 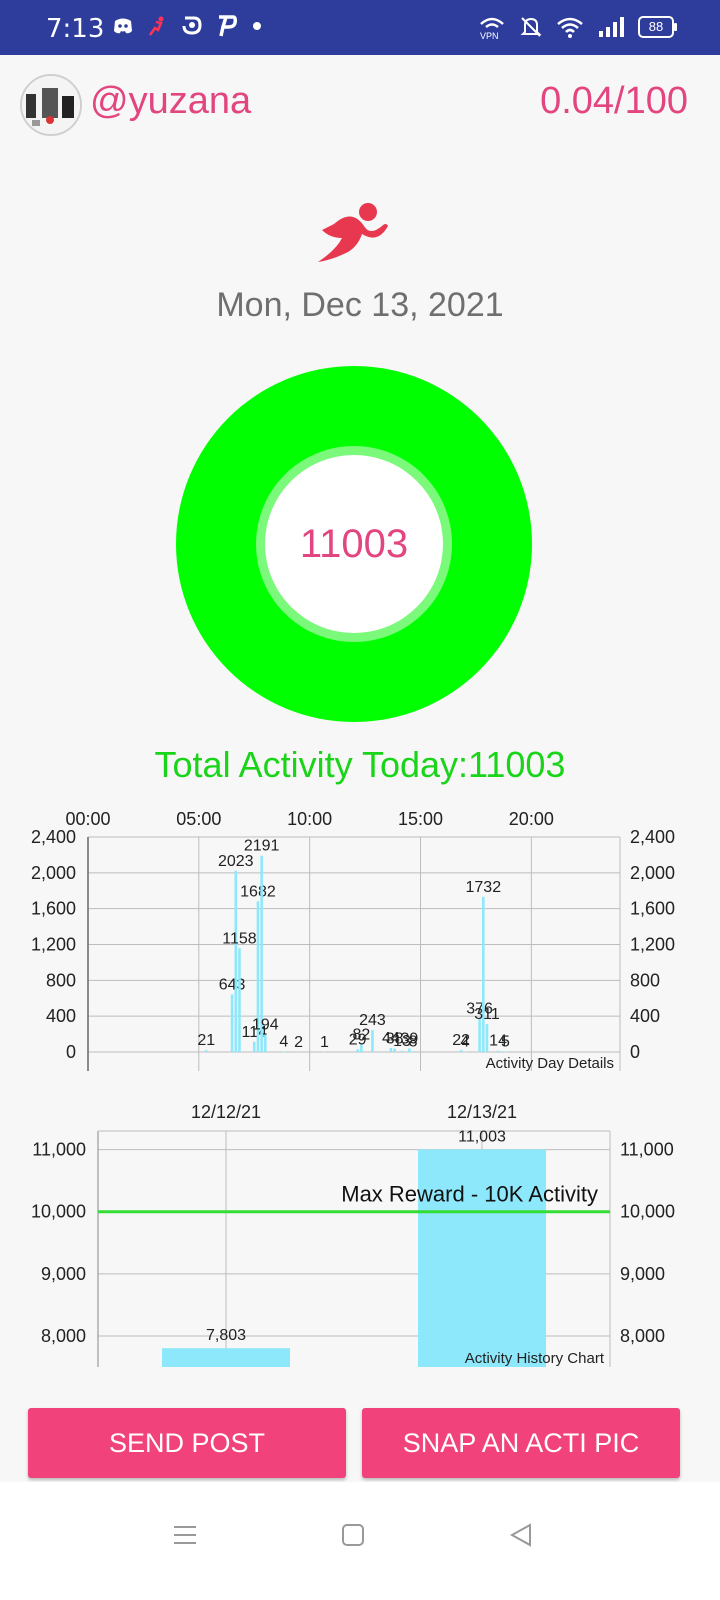 What do you see at coordinates (236, 861) in the screenshot?
I see `data-label: 2023` at bounding box center [236, 861].